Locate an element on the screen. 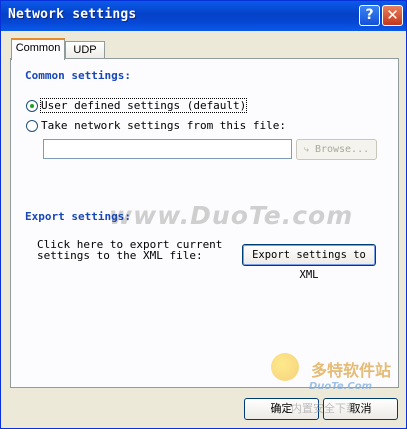 The image size is (407, 429). watermark-text: www.DuoTe.com is located at coordinates (231, 215).